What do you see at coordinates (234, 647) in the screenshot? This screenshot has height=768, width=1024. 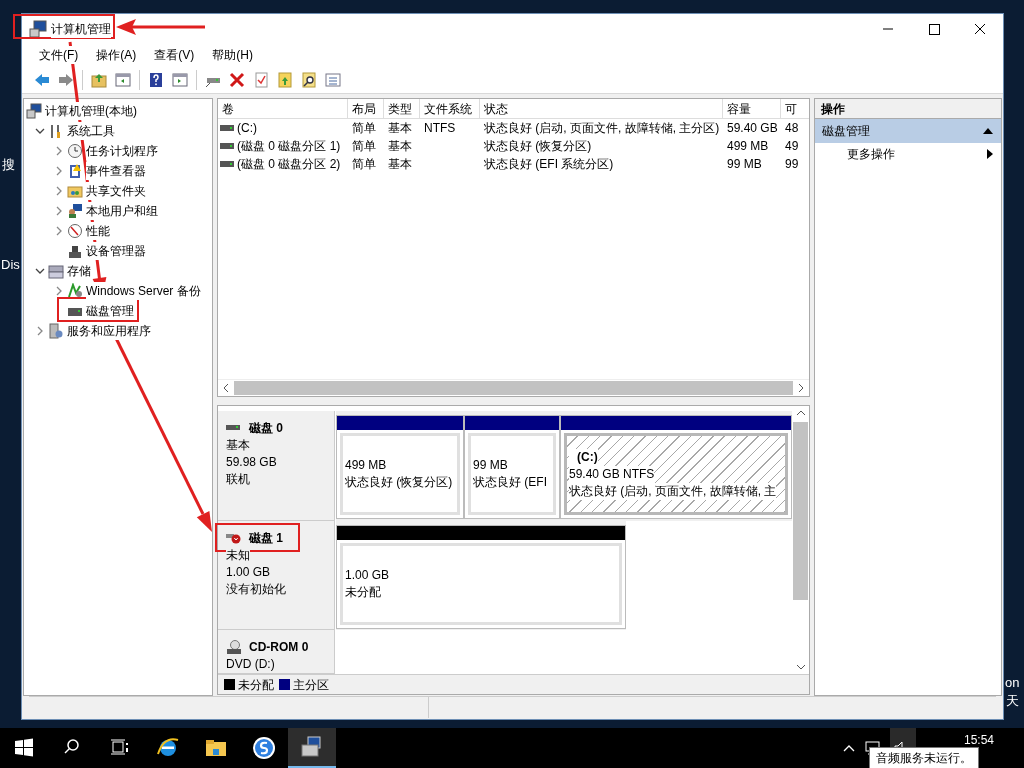 I see `cd-drive-icon` at bounding box center [234, 647].